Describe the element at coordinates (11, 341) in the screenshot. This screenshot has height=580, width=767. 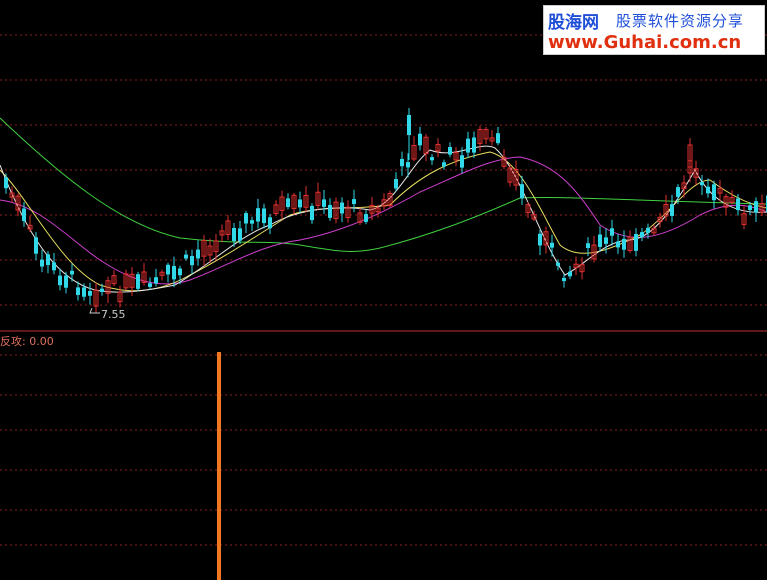
I see `indicator-name: 反攻` at that location.